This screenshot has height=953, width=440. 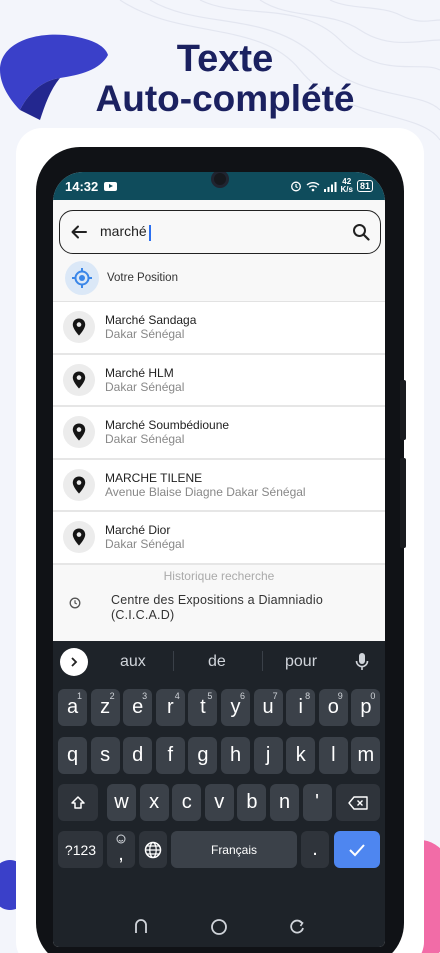 What do you see at coordinates (72, 755) in the screenshot?
I see `key-r2-0: q` at bounding box center [72, 755].